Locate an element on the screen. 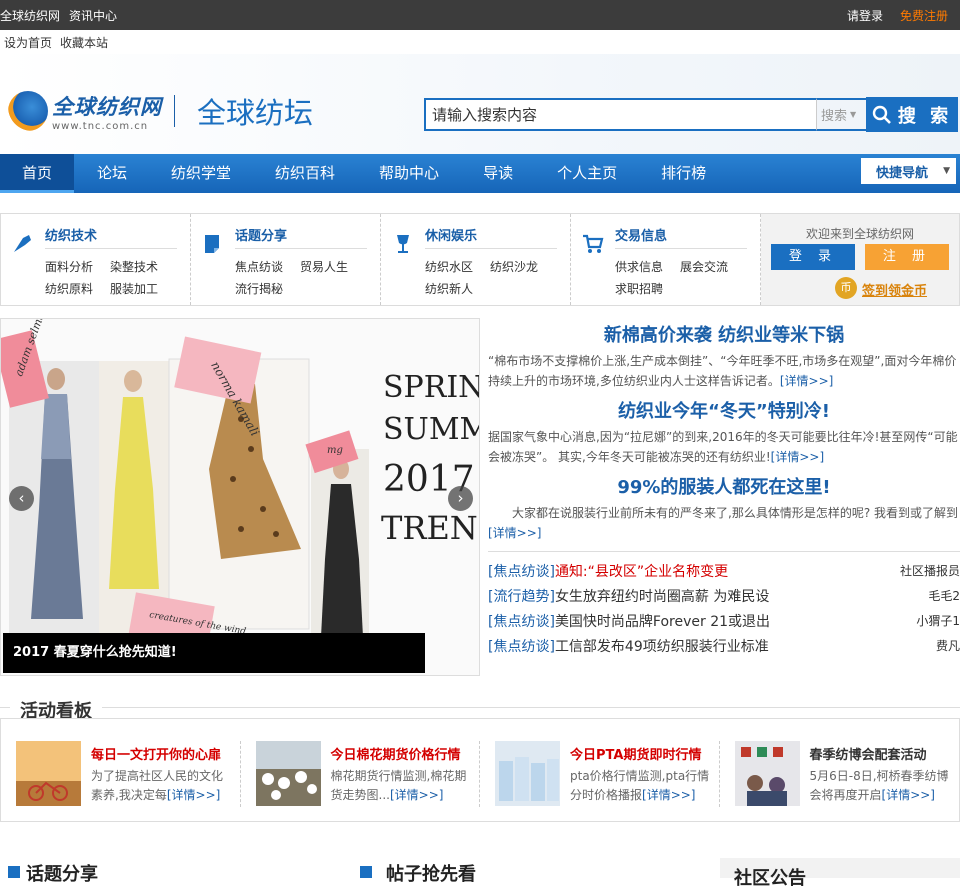 This screenshot has height=890, width=960. category-title: 纺织技术 is located at coordinates (71, 234).